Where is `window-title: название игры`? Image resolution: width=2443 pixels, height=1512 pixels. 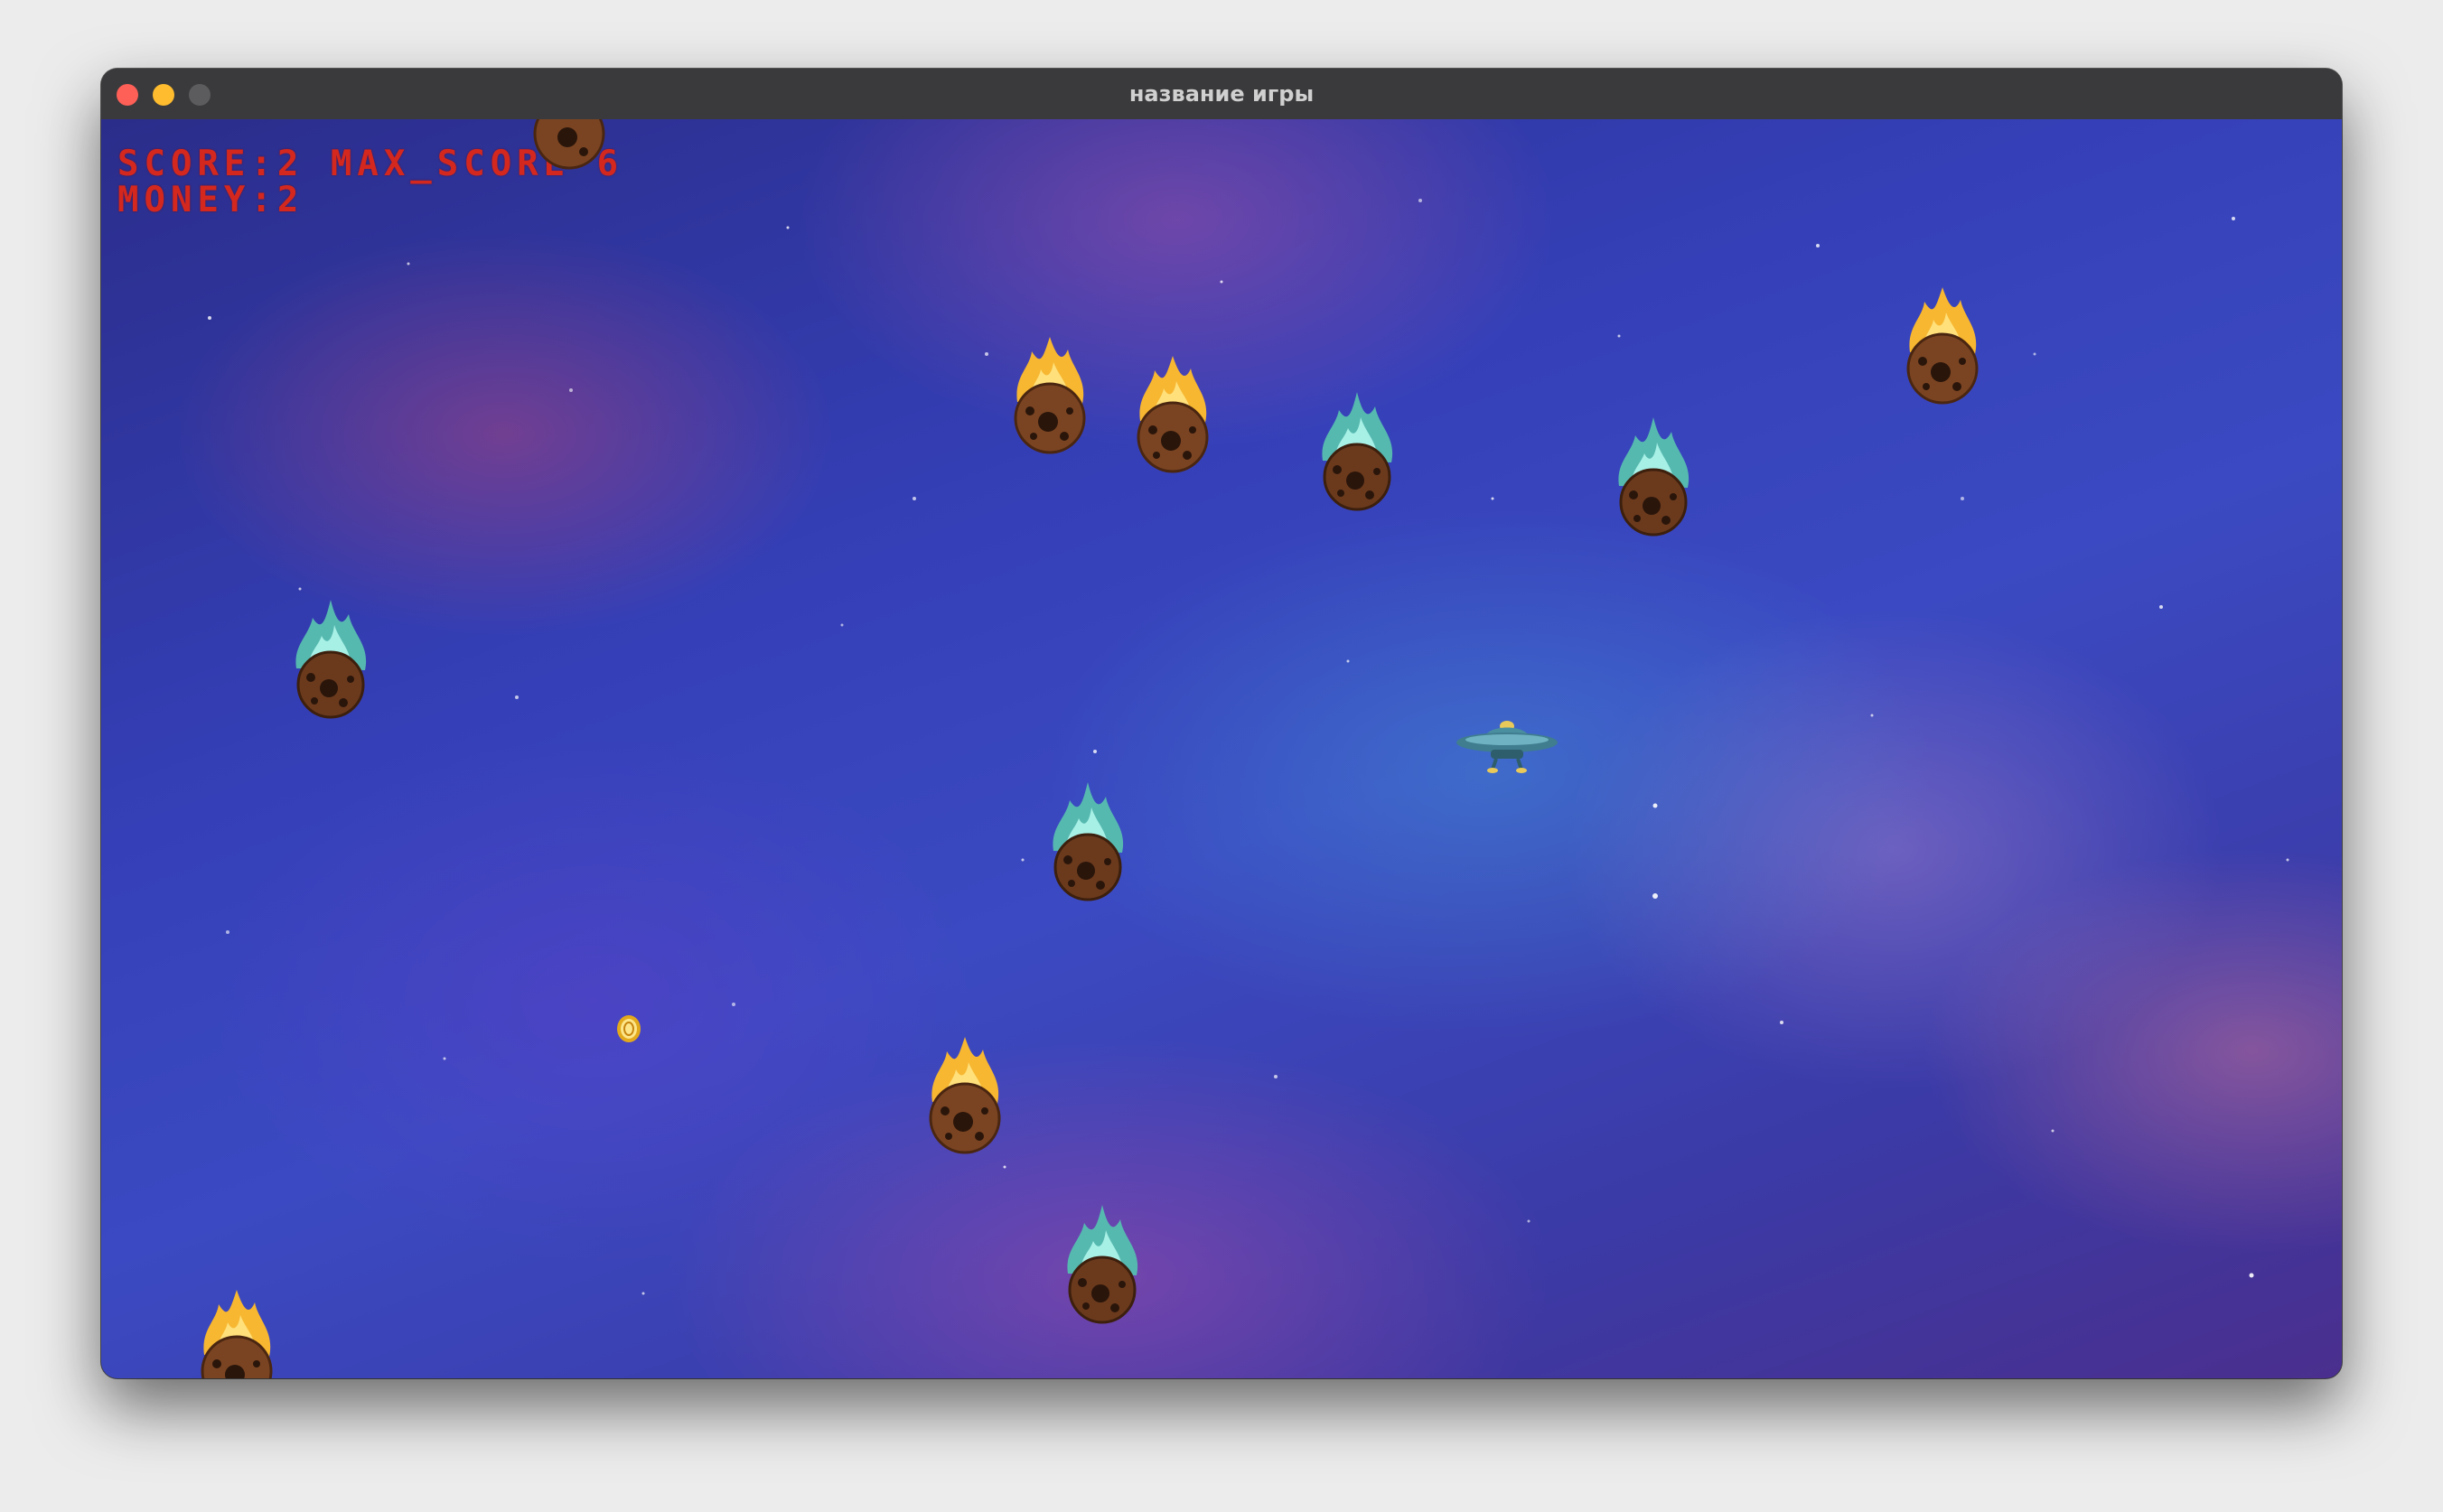
window-title: название игры is located at coordinates (1221, 94).